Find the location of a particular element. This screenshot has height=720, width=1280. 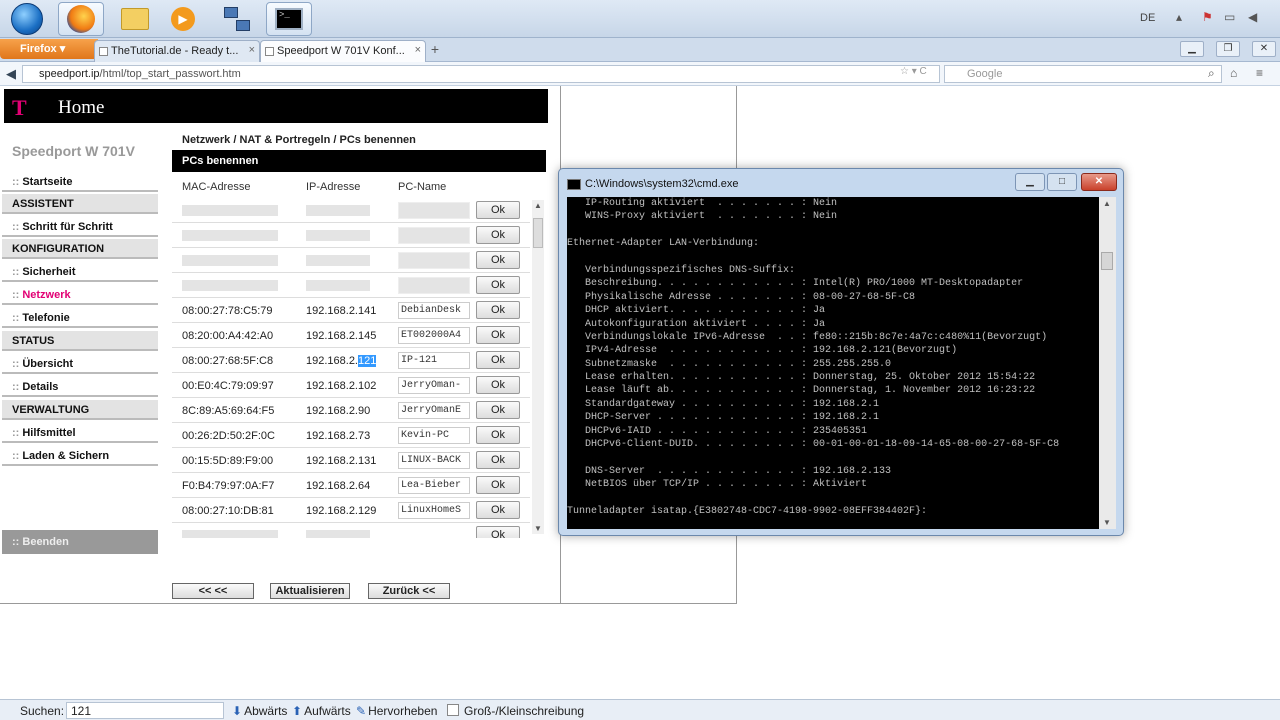

cmd-minimize-button: ▁ is located at coordinates (1030, 182).